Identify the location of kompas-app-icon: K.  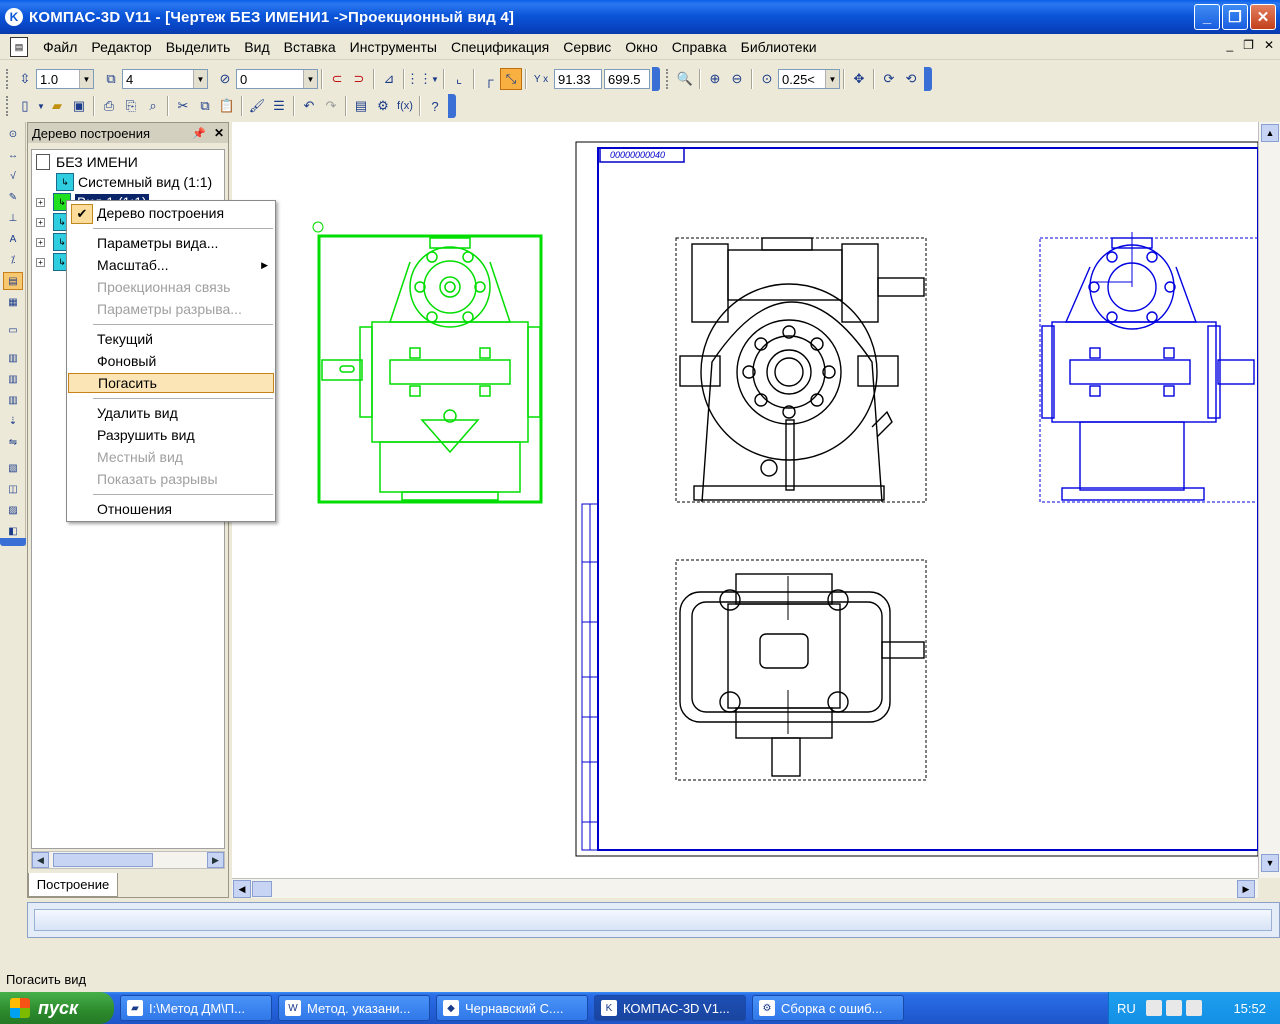
(14, 17).